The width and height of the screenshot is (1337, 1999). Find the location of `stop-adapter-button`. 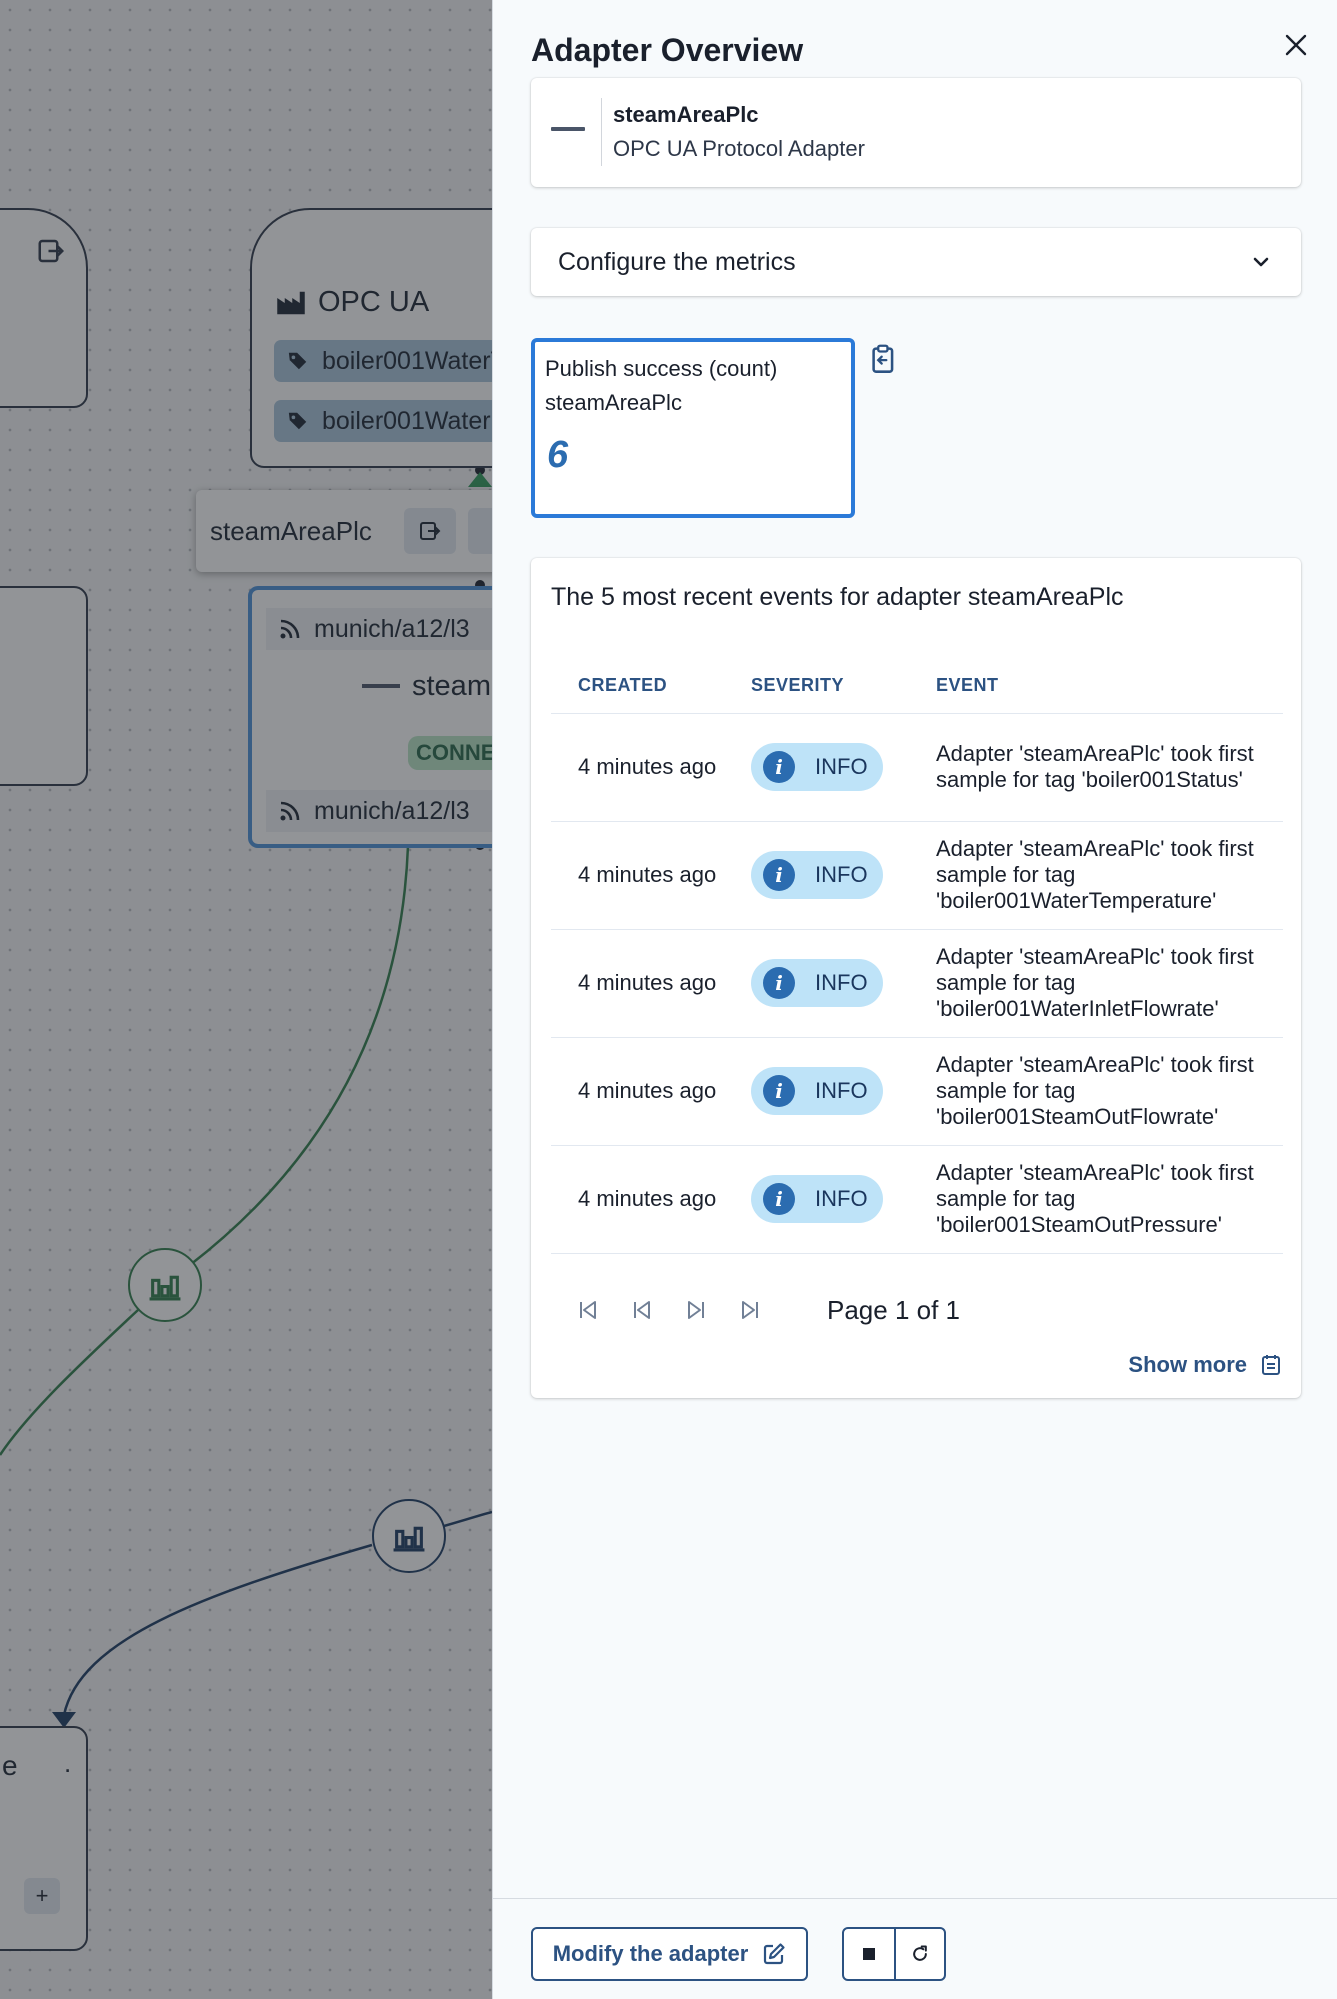

stop-adapter-button is located at coordinates (869, 1954).